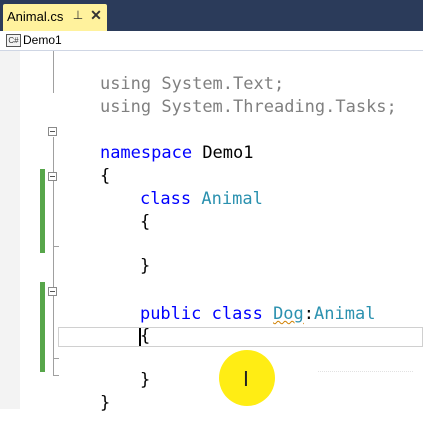 The width and height of the screenshot is (423, 436). What do you see at coordinates (56, 358) in the screenshot?
I see `outline-end-class2` at bounding box center [56, 358].